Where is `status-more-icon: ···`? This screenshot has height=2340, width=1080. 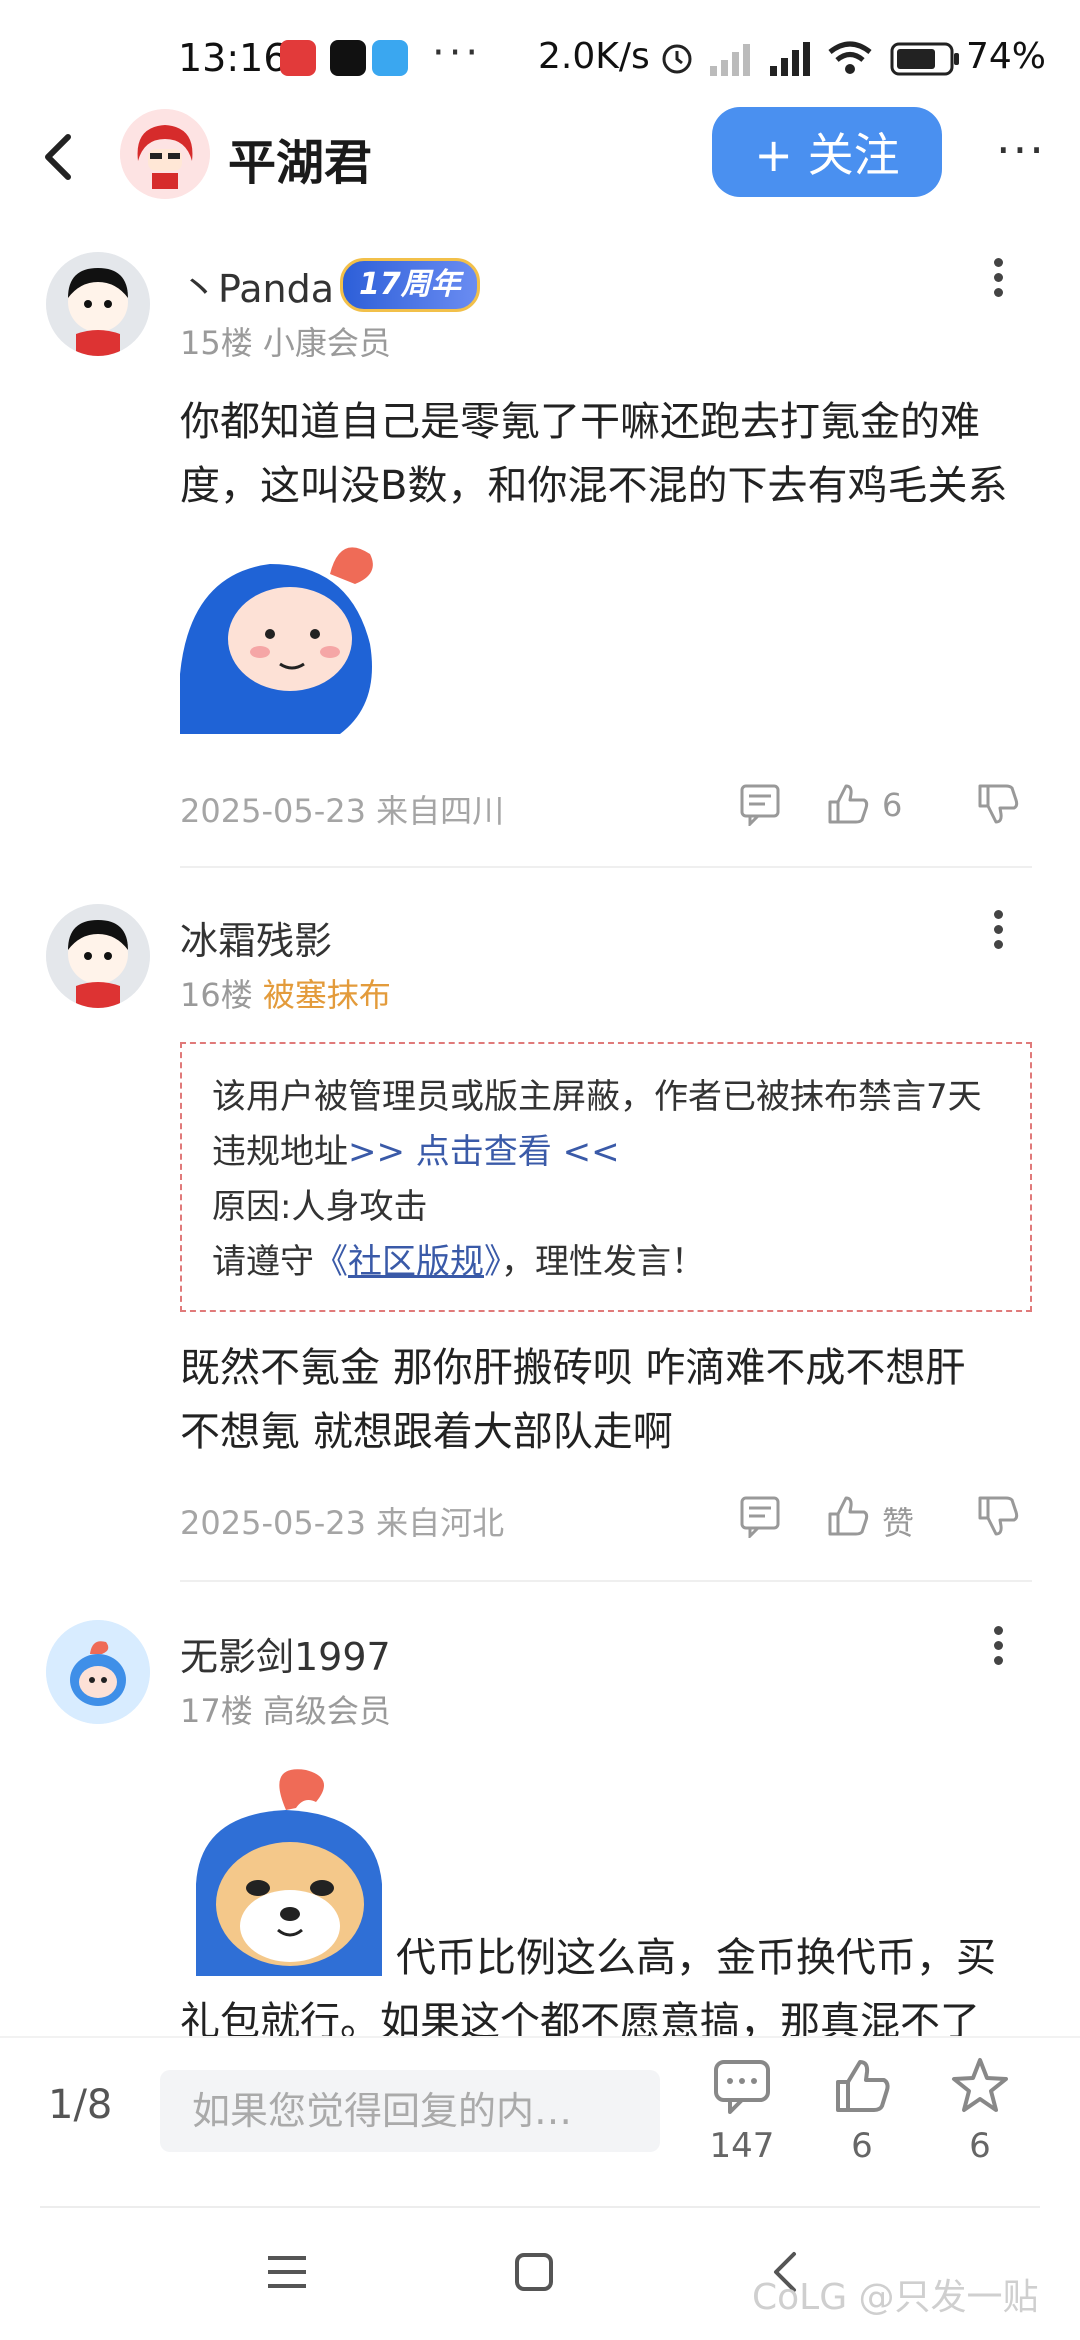 status-more-icon: ··· is located at coordinates (457, 53).